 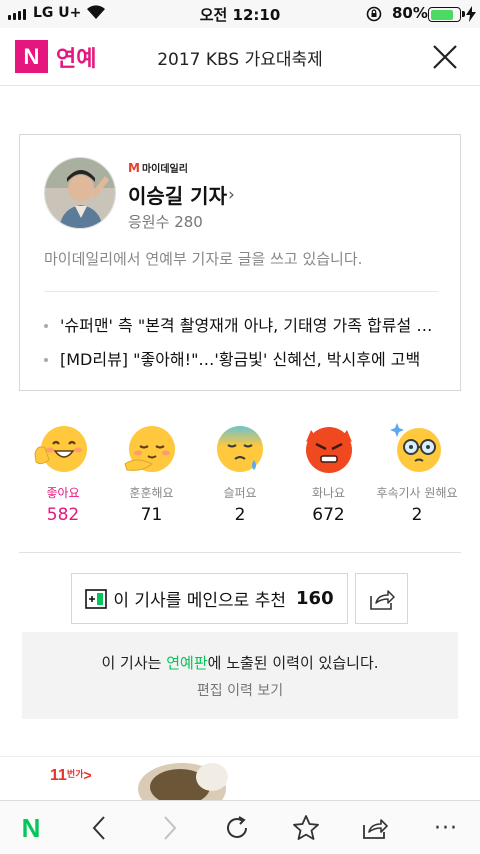 I want to click on refresh-button, so click(x=237, y=828).